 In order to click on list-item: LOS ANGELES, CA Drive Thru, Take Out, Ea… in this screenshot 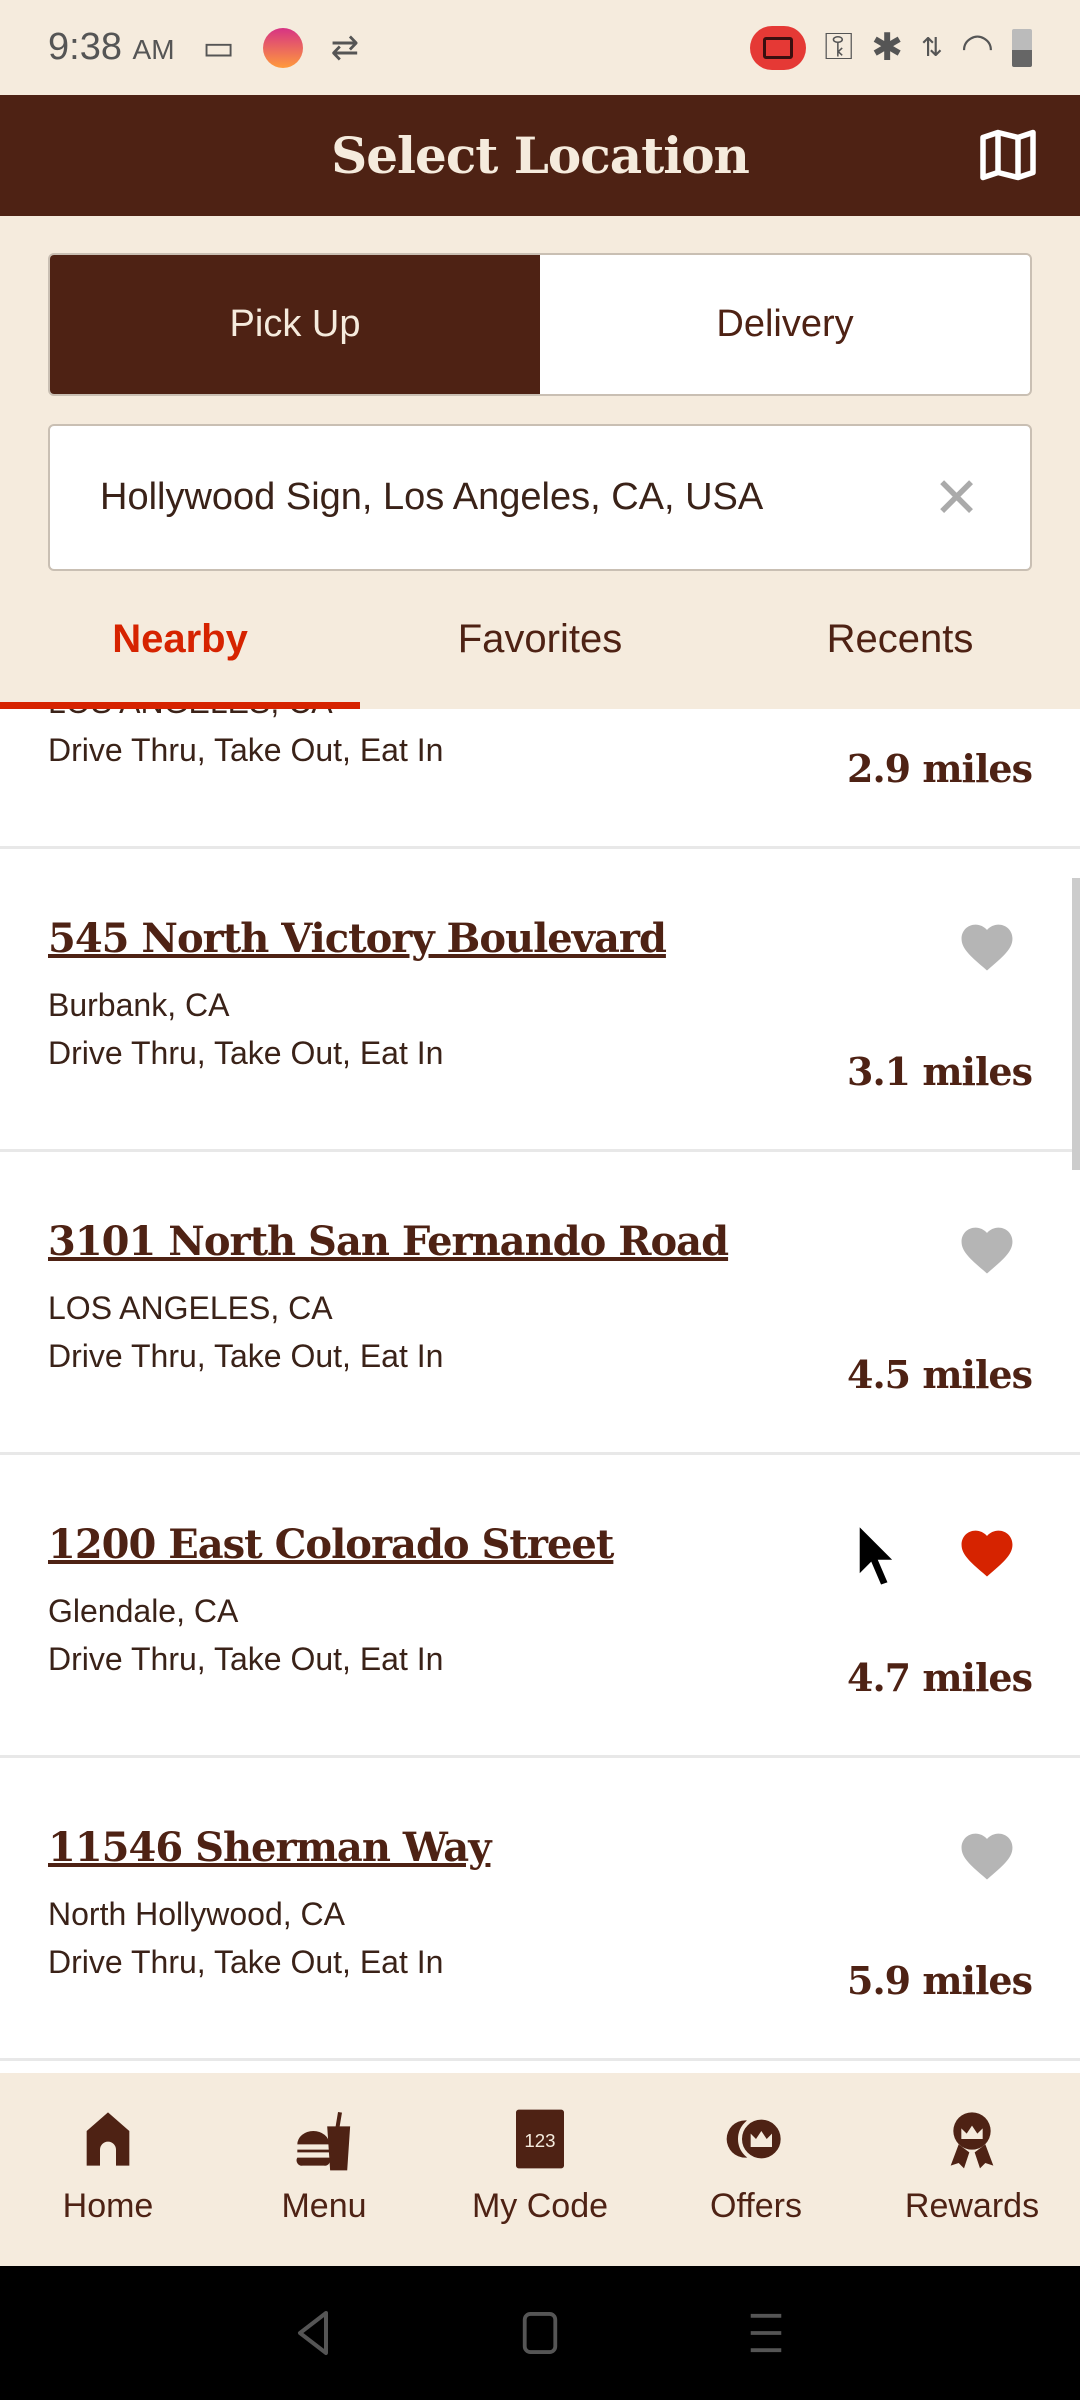, I will do `click(540, 779)`.